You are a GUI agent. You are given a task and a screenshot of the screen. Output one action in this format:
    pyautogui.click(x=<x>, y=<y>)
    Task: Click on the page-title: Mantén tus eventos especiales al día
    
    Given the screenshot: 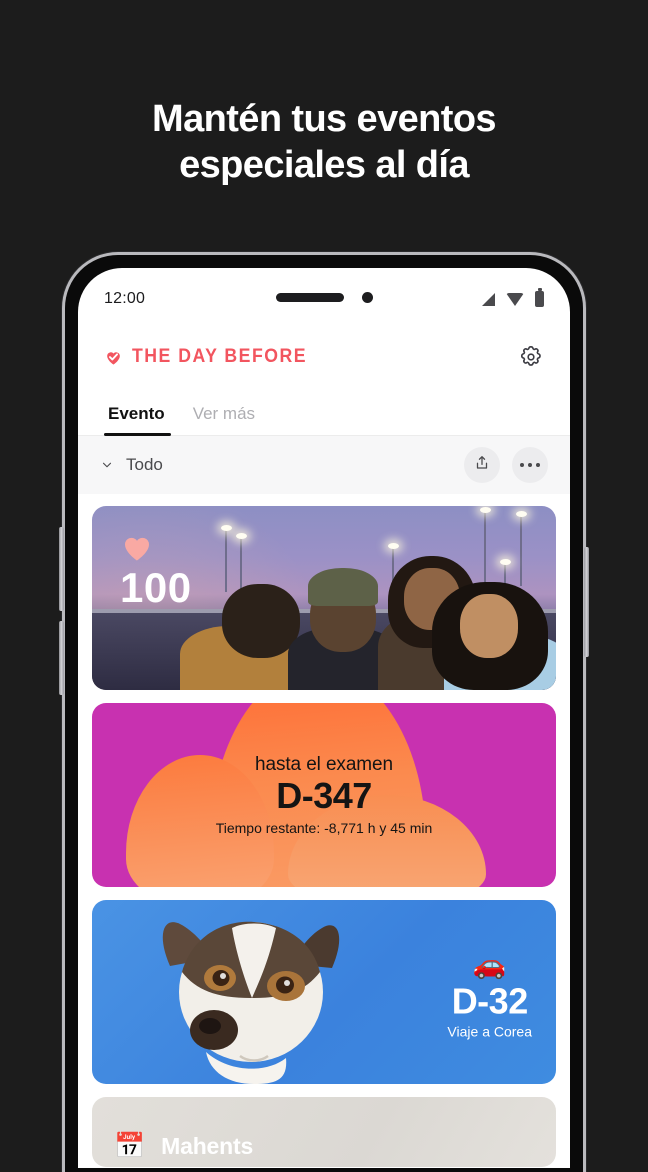 What is the action you would take?
    pyautogui.click(x=324, y=142)
    